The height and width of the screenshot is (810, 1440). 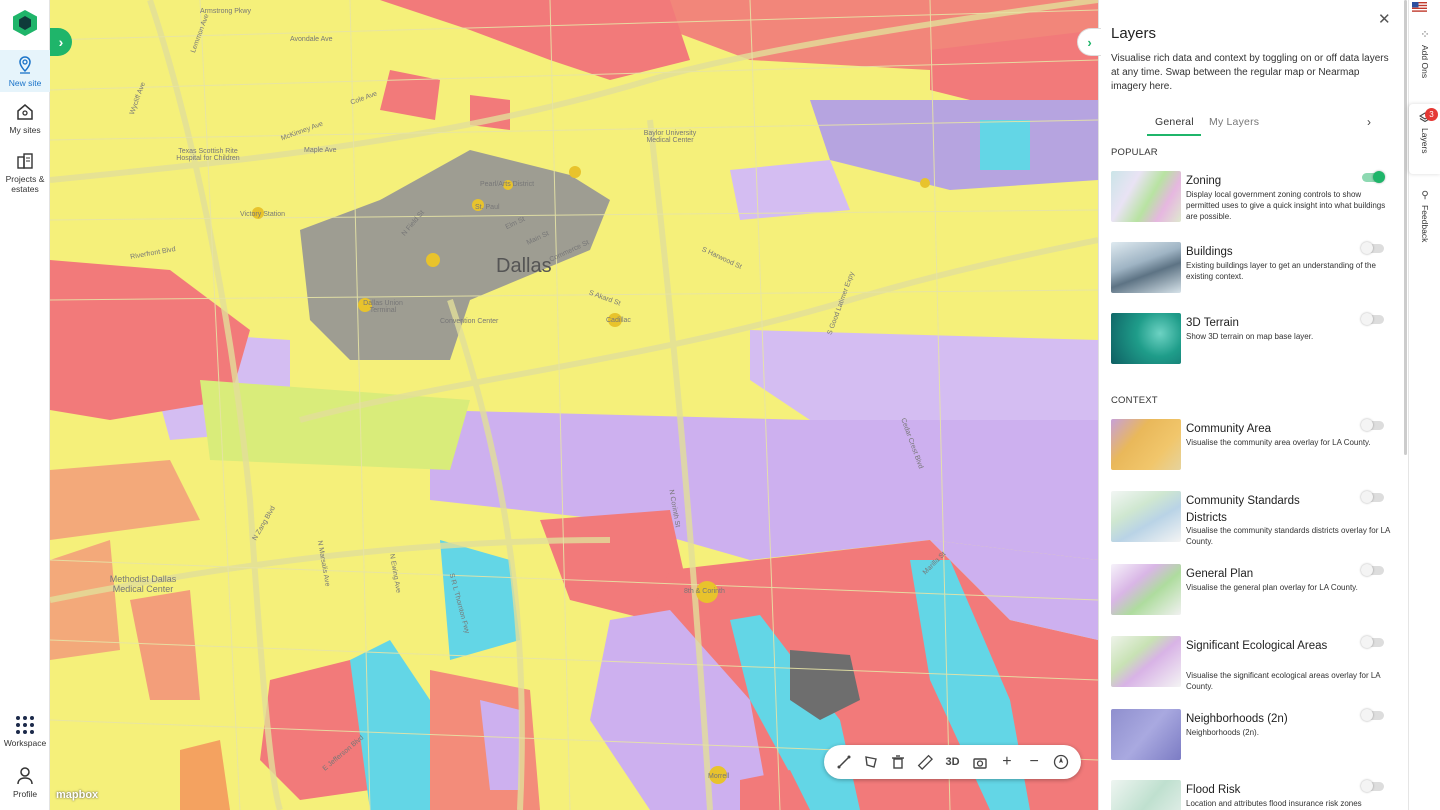 I want to click on layer-toggle-community-standards, so click(x=1372, y=497).